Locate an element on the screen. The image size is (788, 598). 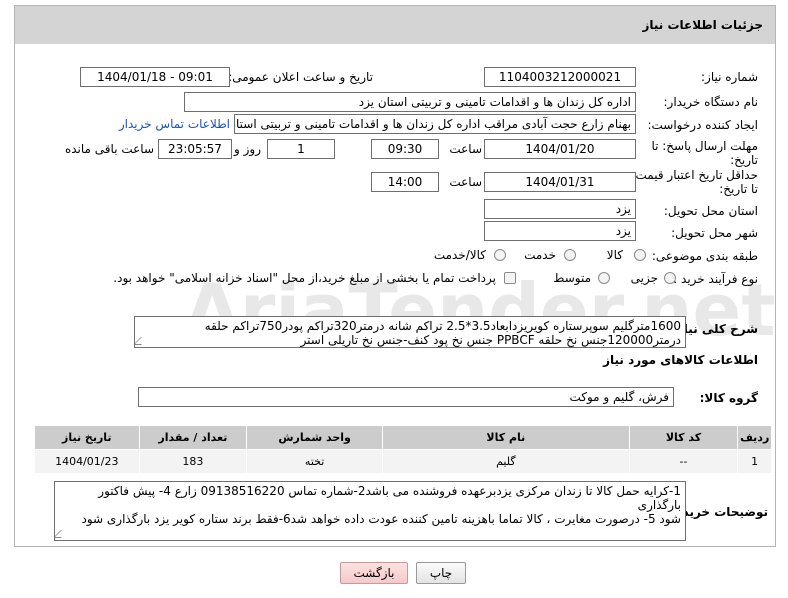
deadline-date-field: 1404/01/20 is located at coordinates (560, 149).